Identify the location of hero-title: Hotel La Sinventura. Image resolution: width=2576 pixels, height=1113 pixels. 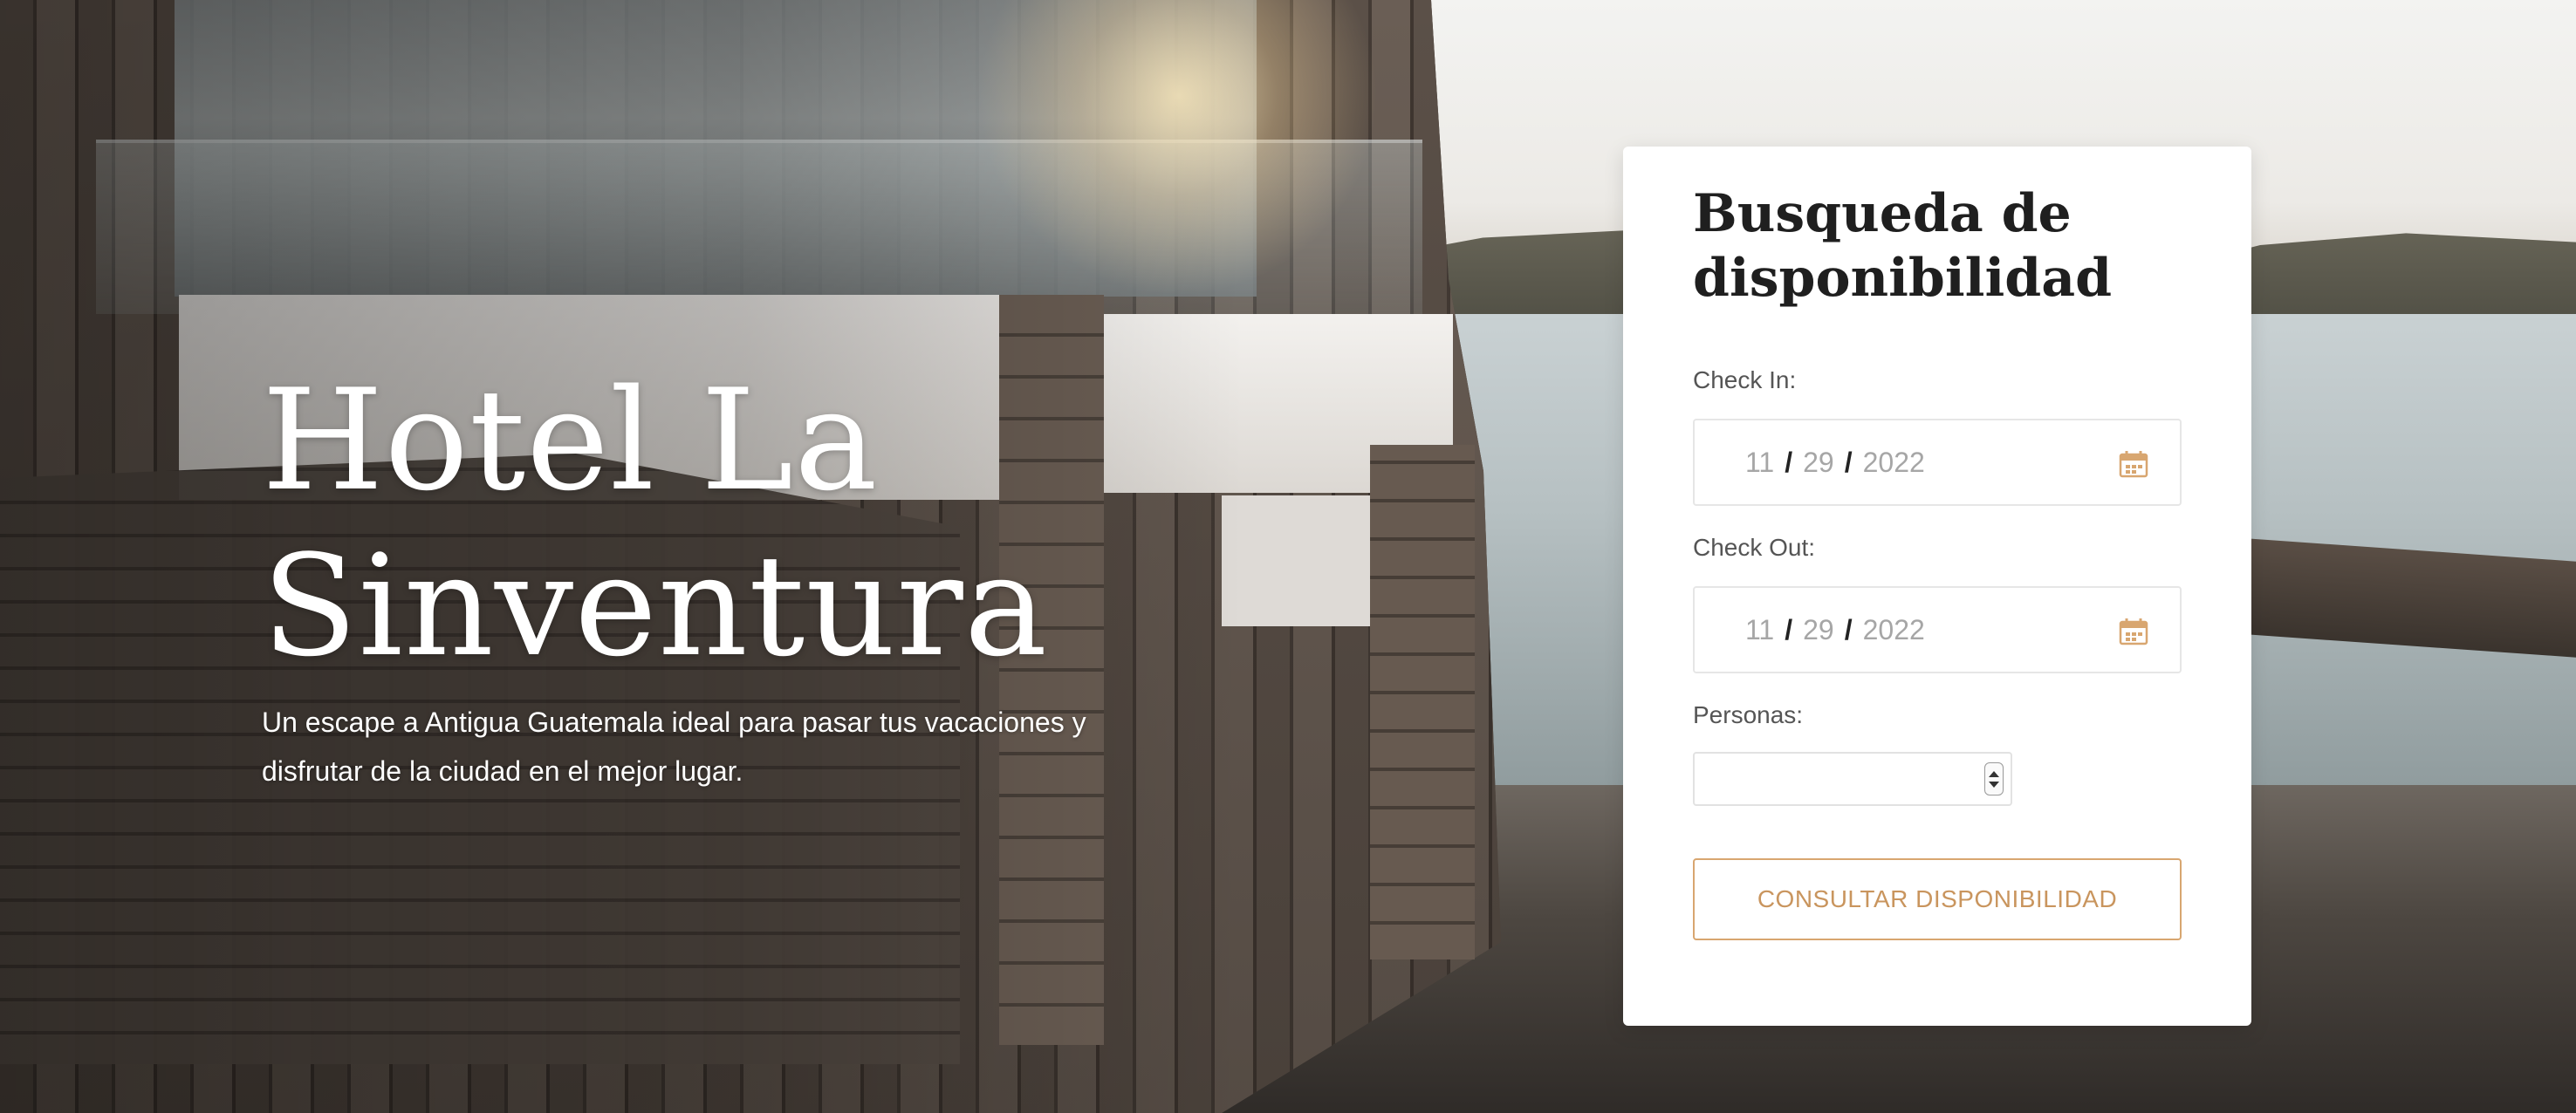
(742, 523).